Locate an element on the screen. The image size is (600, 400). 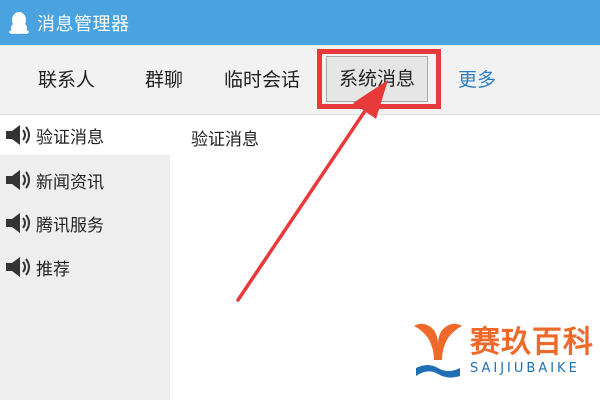
penguin-icon is located at coordinates (20, 23).